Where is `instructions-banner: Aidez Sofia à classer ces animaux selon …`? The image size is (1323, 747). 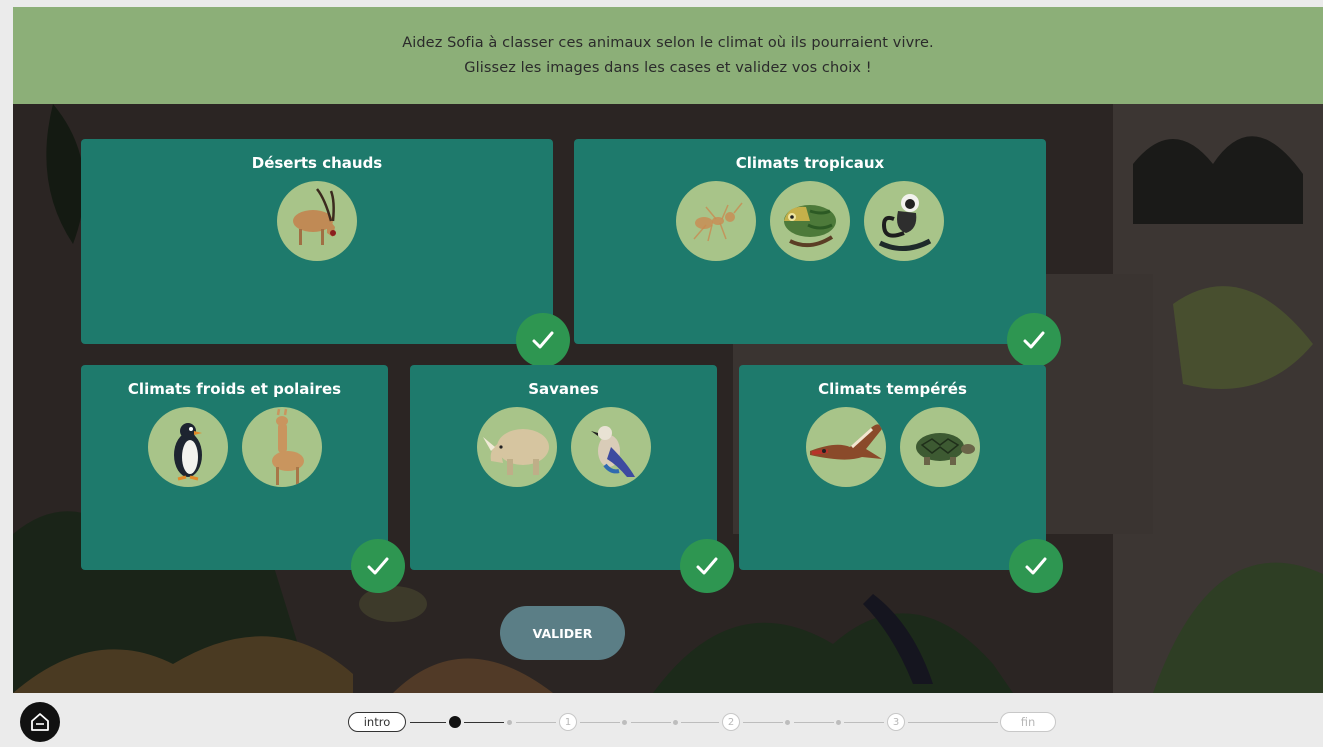
instructions-banner: Aidez Sofia à classer ces animaux selon … is located at coordinates (668, 55).